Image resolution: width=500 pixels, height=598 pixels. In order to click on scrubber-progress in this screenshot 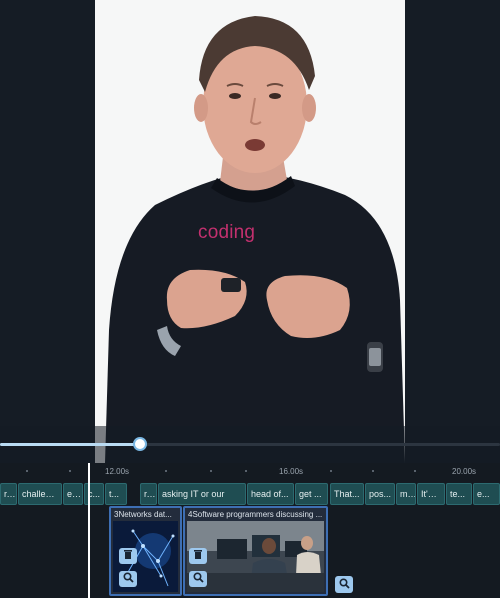, I will do `click(70, 444)`.